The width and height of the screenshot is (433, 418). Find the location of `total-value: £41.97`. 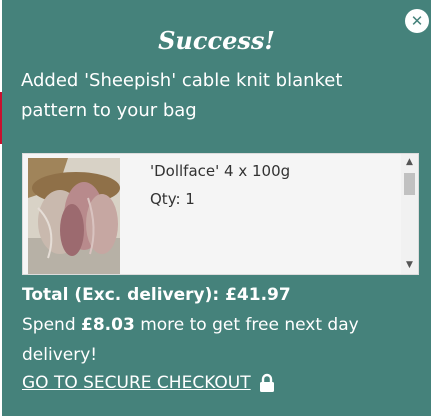

total-value: £41.97 is located at coordinates (258, 295).